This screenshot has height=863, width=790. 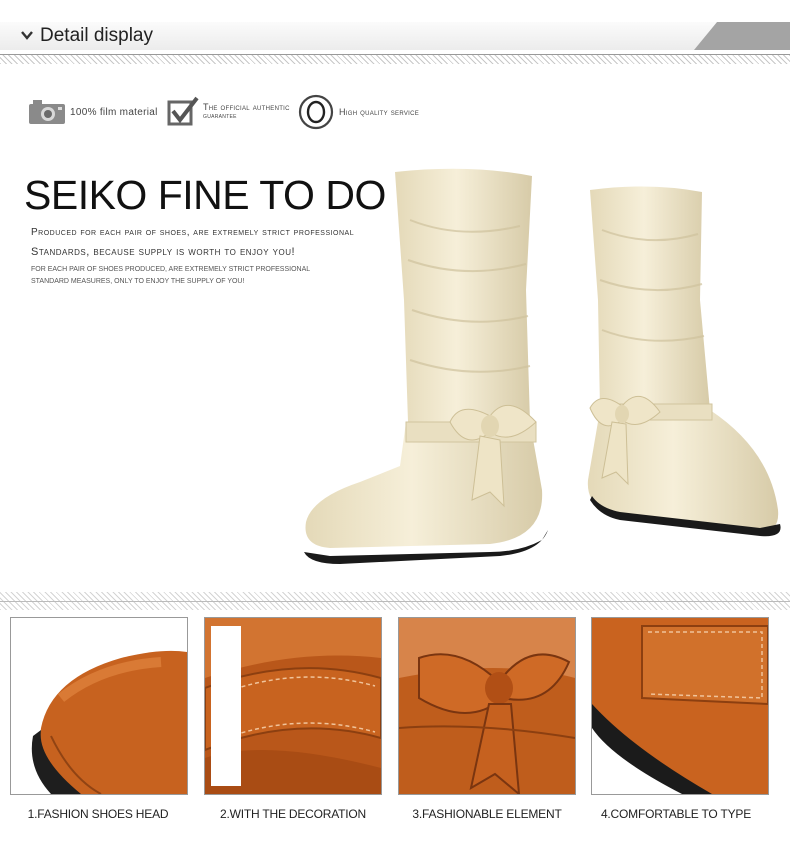 I want to click on detail-image-fashionable-element, so click(x=487, y=706).